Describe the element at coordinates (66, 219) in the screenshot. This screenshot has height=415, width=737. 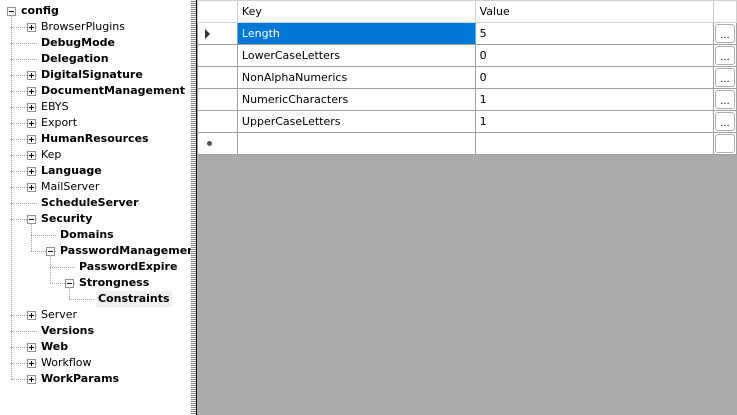
I see `tree-node-security: Security` at that location.